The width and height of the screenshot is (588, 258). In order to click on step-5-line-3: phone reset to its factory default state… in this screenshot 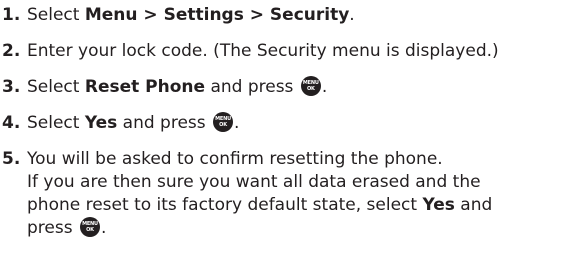, I will do `click(260, 205)`.